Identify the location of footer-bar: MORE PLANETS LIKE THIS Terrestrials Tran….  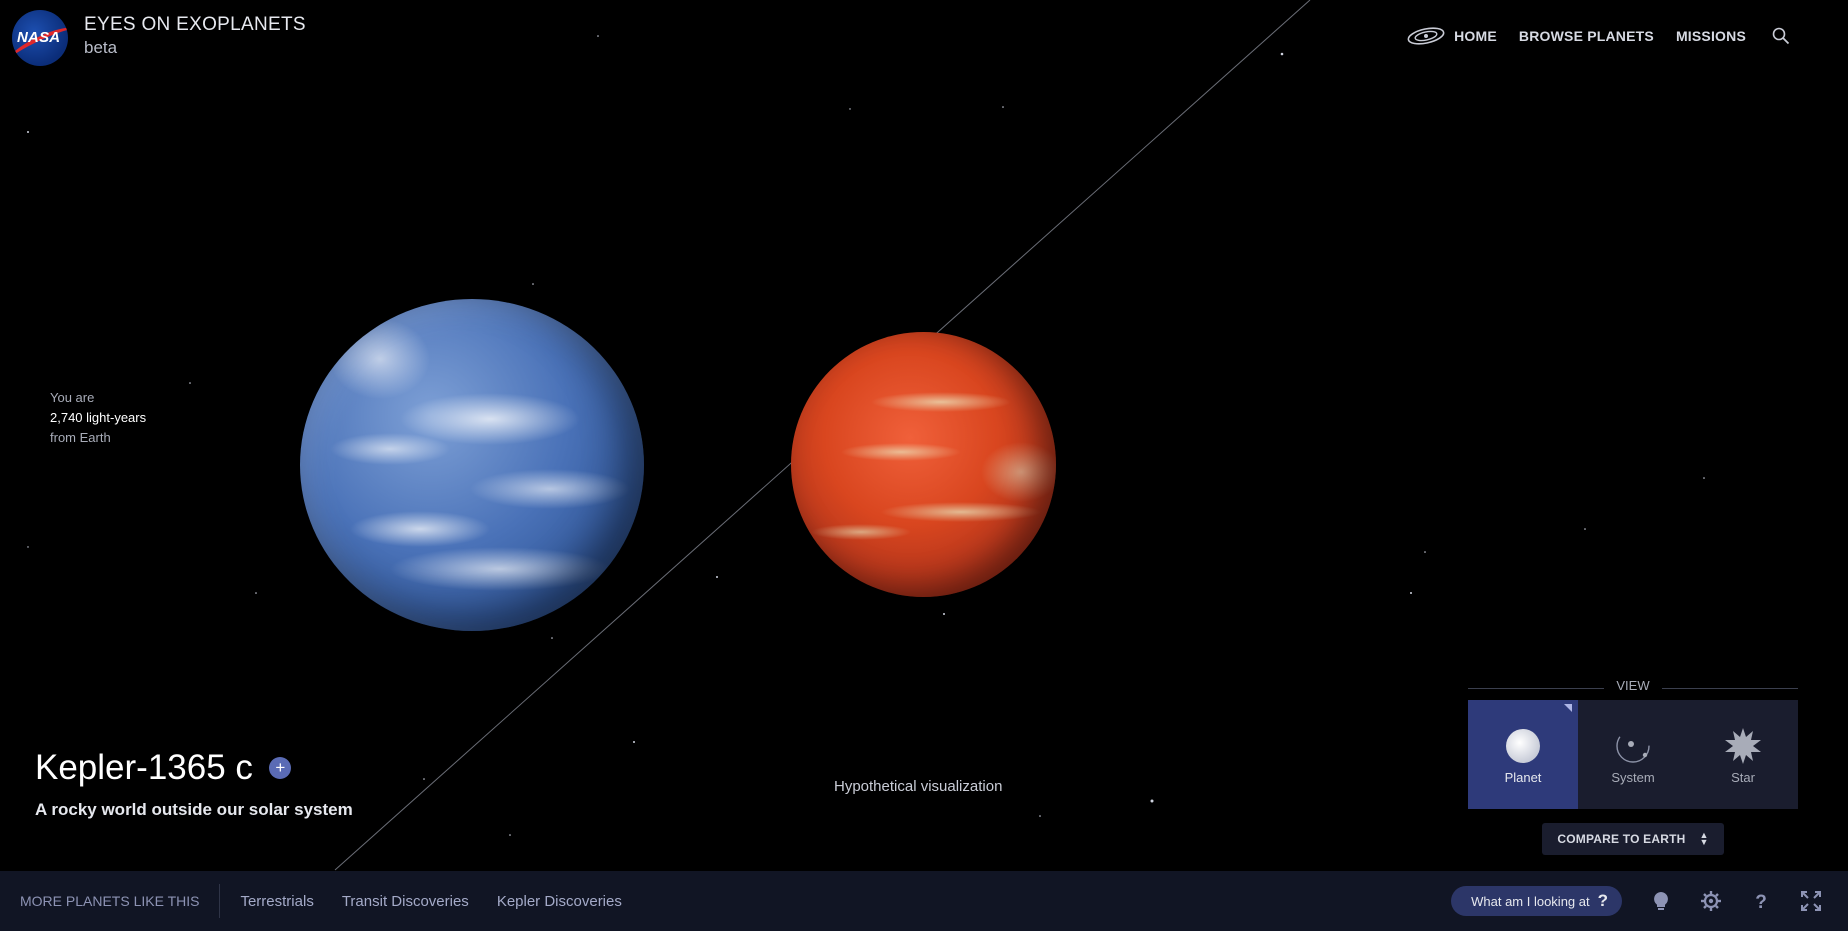
(924, 901).